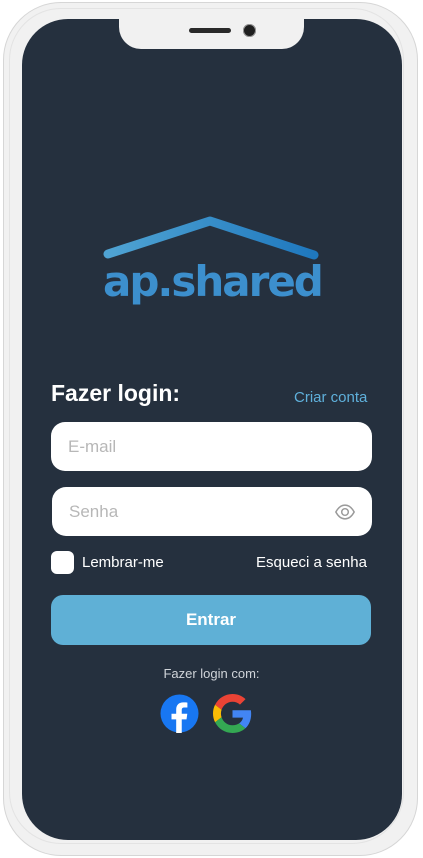 The height and width of the screenshot is (858, 423). Describe the element at coordinates (210, 30) in the screenshot. I see `speaker-grille` at that location.